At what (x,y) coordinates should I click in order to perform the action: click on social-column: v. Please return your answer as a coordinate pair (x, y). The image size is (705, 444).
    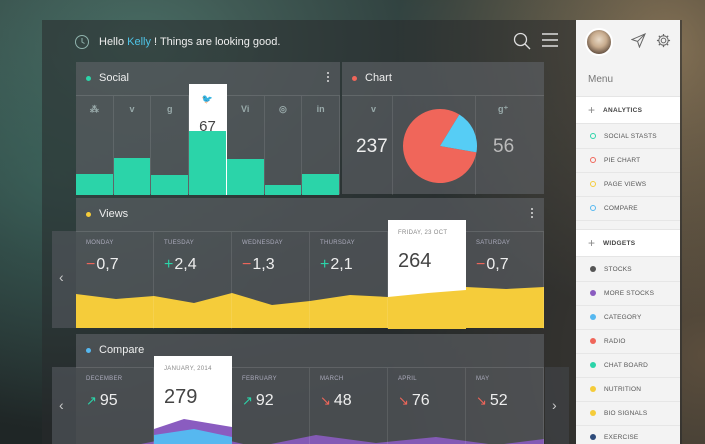
    Looking at the image, I should click on (132, 145).